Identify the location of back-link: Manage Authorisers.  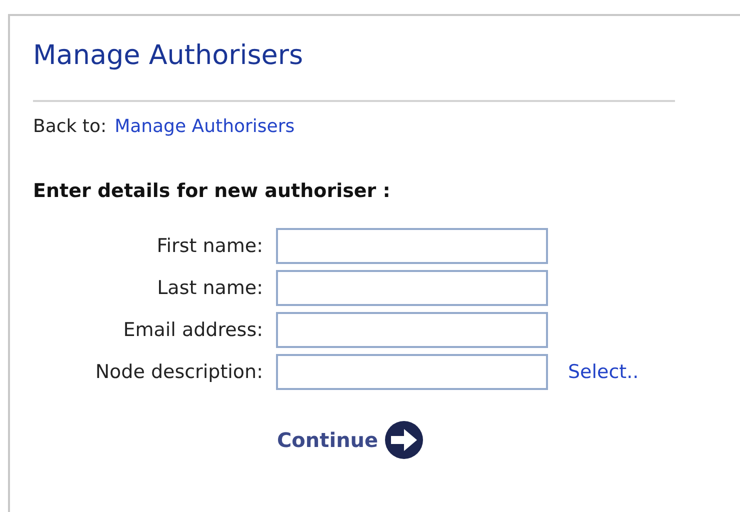
(204, 127).